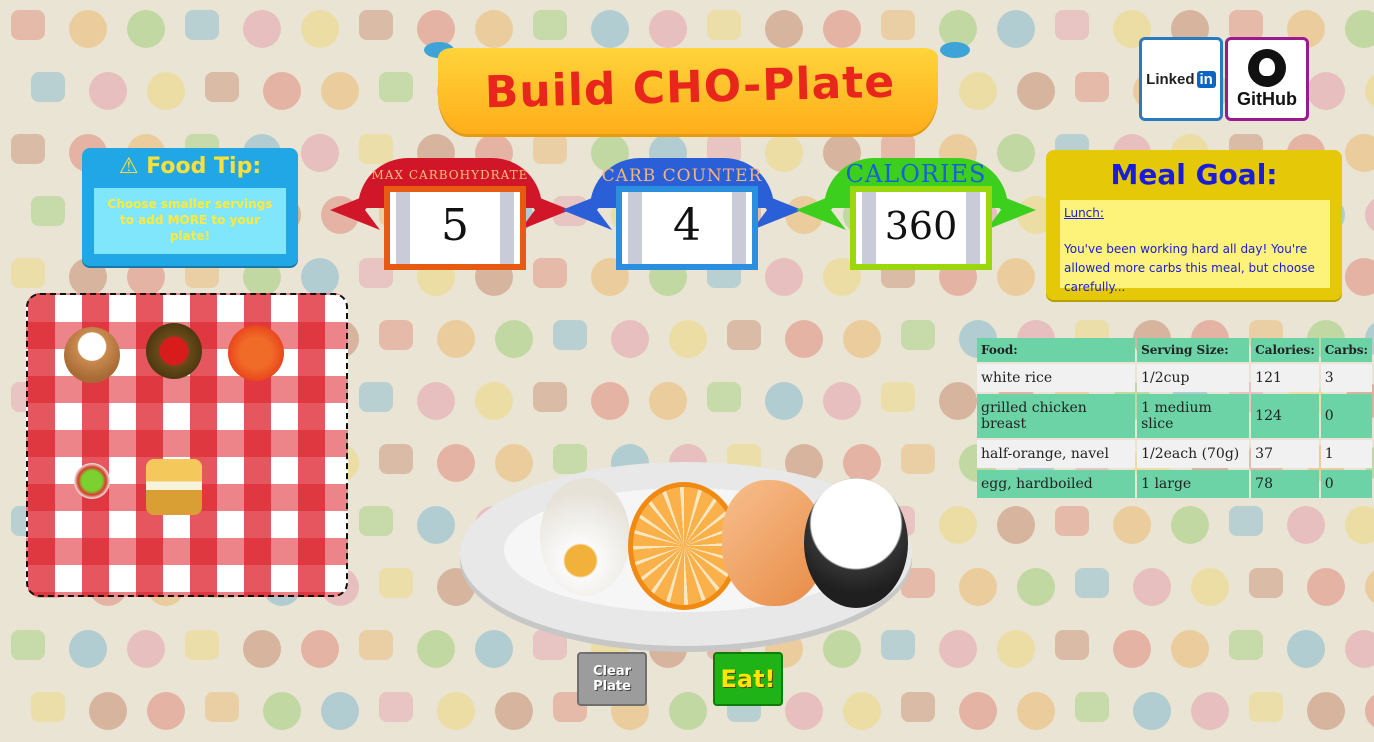 This screenshot has width=1374, height=742. What do you see at coordinates (687, 225) in the screenshot?
I see `carb-counter-value: 4` at bounding box center [687, 225].